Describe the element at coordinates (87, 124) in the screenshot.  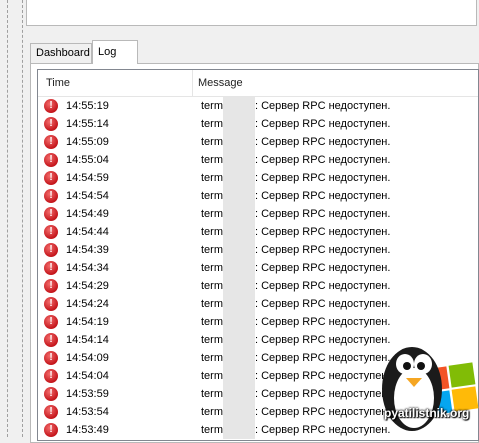
I see `log-time: 14:55:14` at that location.